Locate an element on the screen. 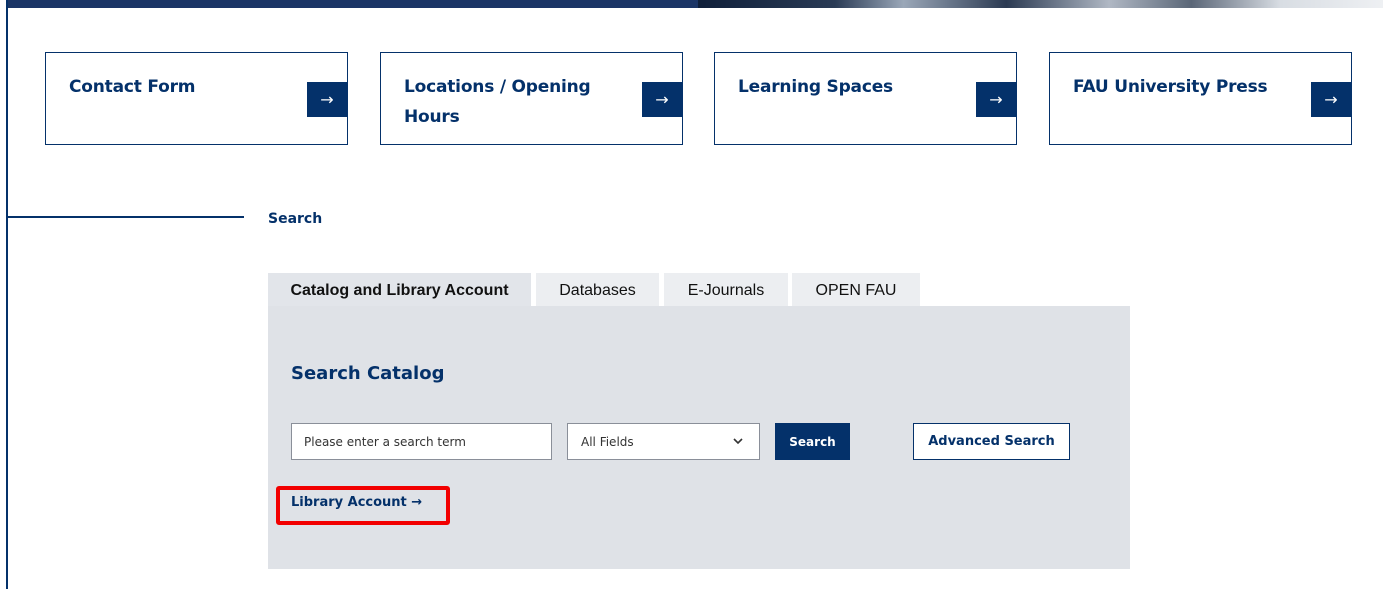  tab-open-fau: OPEN FAU is located at coordinates (856, 290).